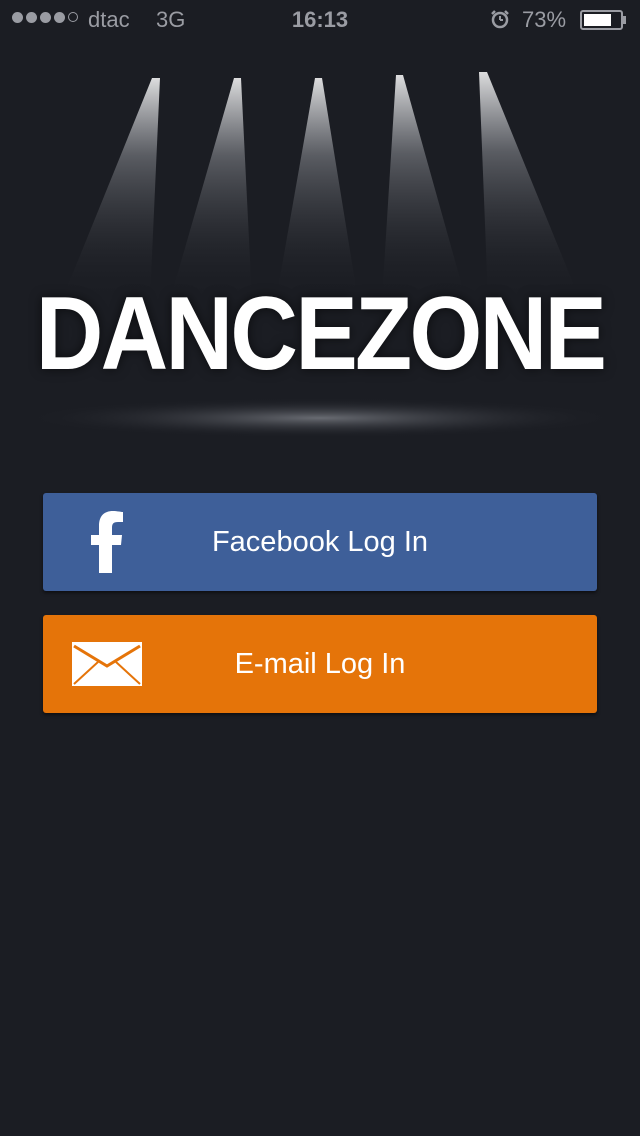 The width and height of the screenshot is (640, 1136). I want to click on envelope-icon, so click(107, 664).